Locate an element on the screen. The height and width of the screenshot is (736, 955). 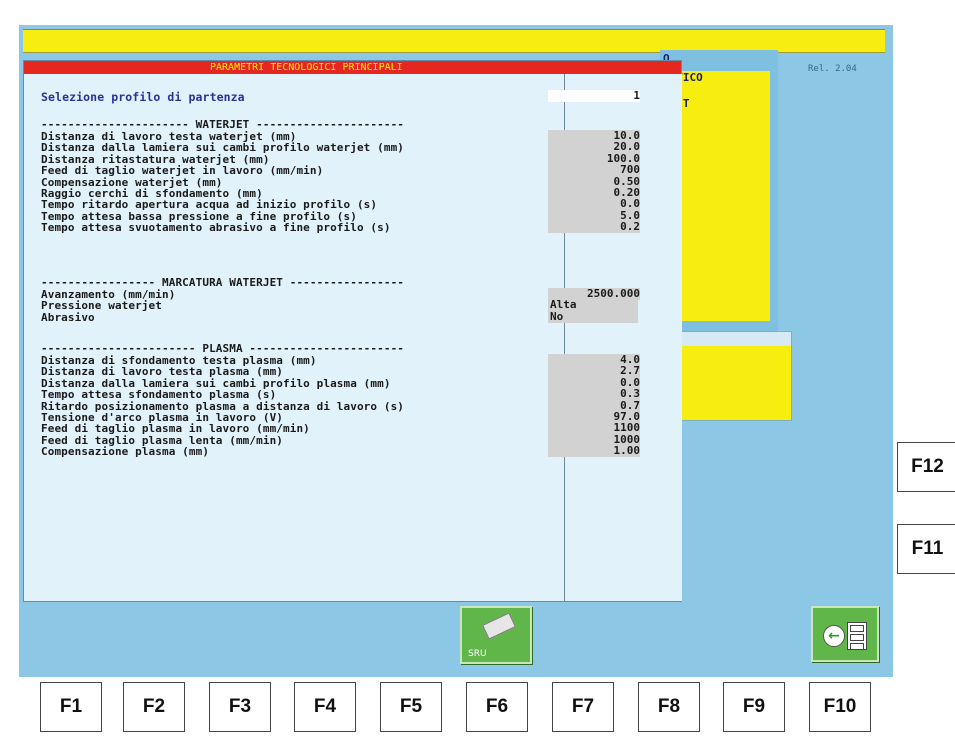
chip-icon is located at coordinates (499, 626).